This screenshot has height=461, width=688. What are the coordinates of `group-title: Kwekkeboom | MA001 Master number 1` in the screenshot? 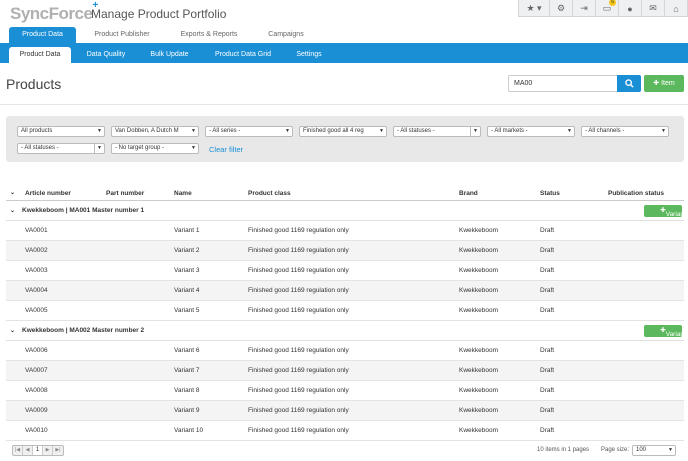 It's located at (83, 210).